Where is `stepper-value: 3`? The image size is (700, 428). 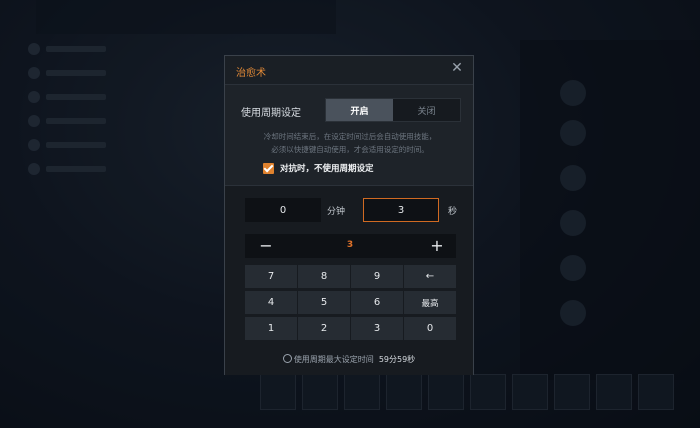
stepper-value: 3 is located at coordinates (350, 245).